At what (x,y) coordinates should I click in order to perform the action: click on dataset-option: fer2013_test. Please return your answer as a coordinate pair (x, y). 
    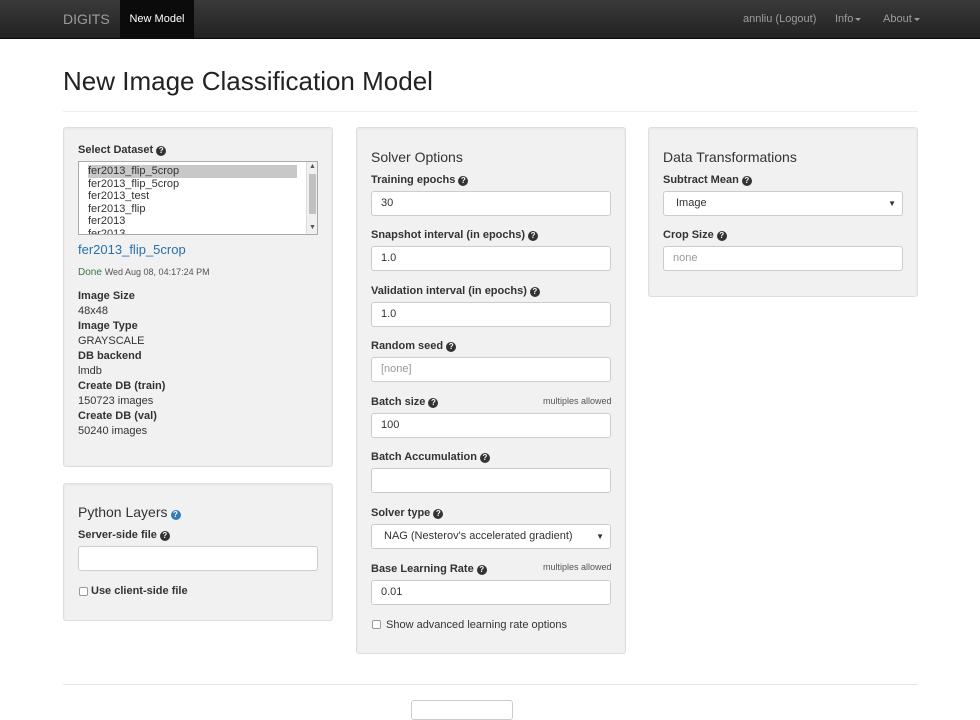
    Looking at the image, I should click on (198, 196).